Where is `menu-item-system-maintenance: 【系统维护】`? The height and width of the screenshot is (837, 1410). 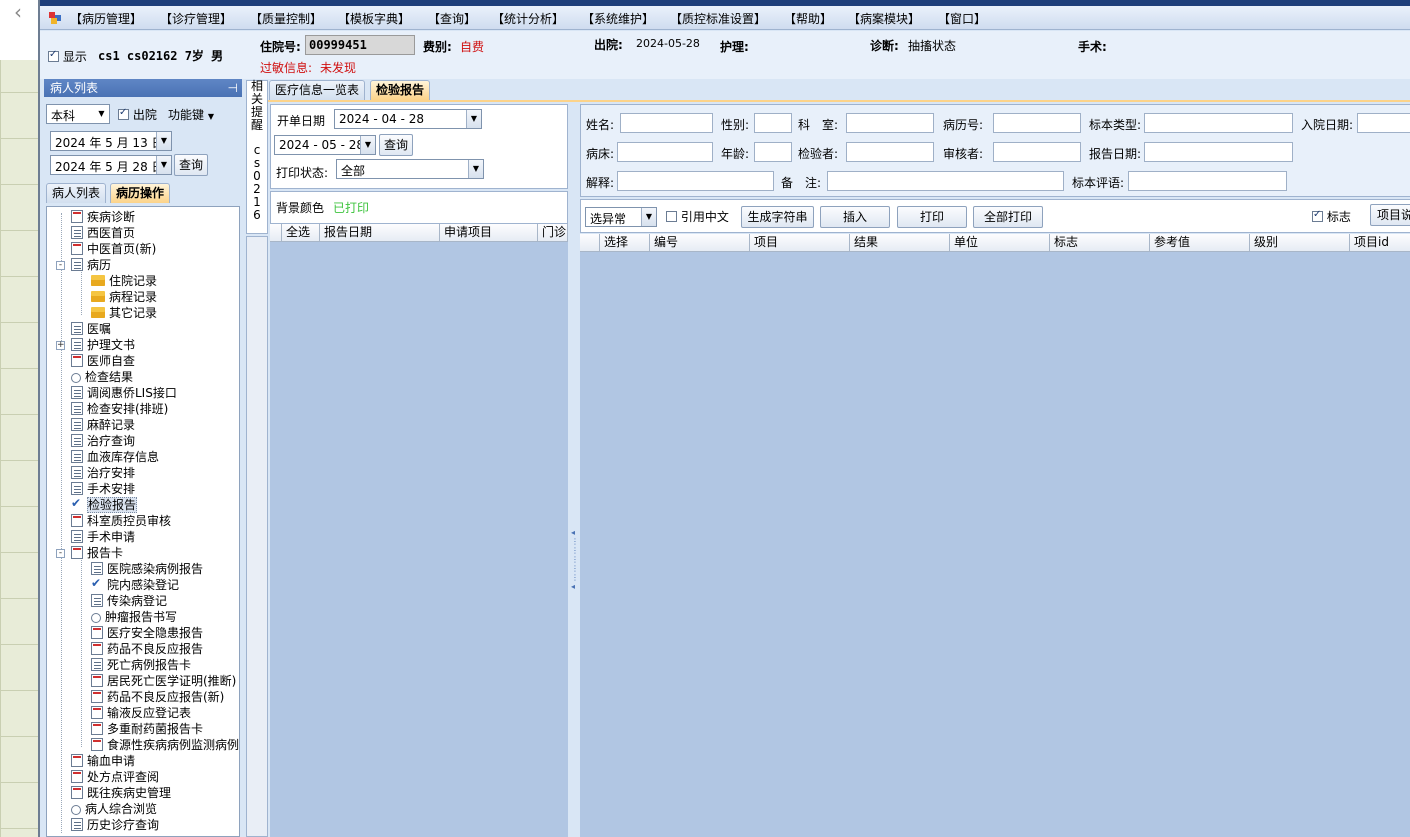
menu-item-system-maintenance: 【系统维护】 is located at coordinates (618, 18).